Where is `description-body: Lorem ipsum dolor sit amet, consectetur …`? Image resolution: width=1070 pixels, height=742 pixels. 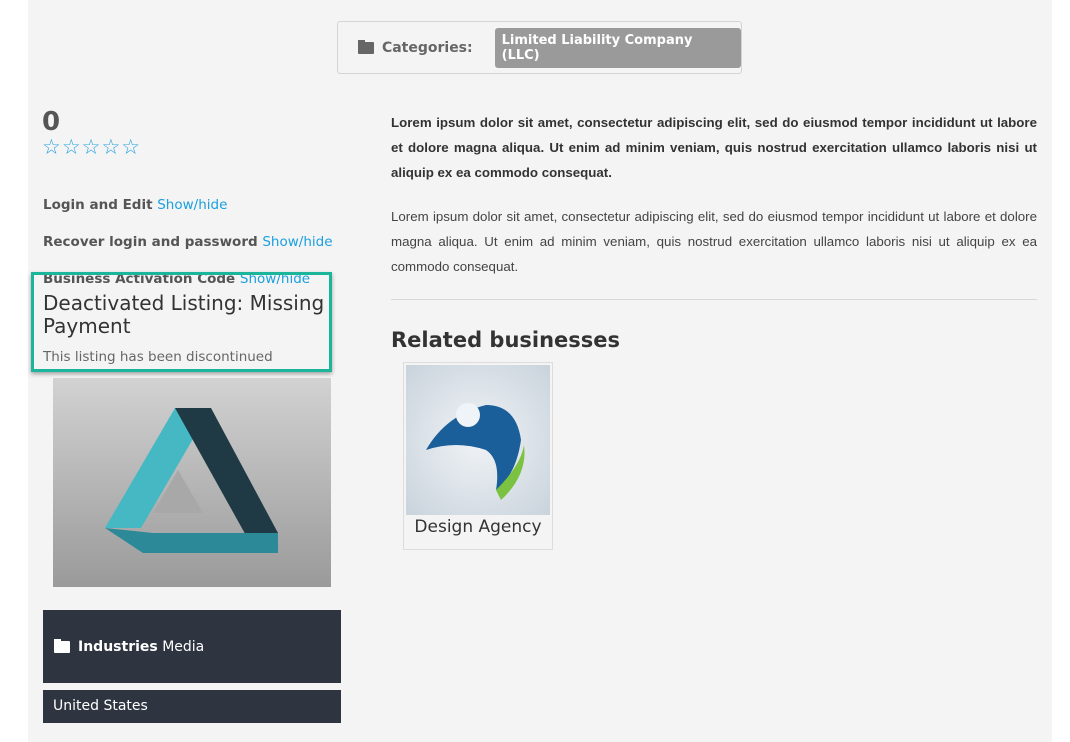
description-body: Lorem ipsum dolor sit amet, consectetur … is located at coordinates (714, 241).